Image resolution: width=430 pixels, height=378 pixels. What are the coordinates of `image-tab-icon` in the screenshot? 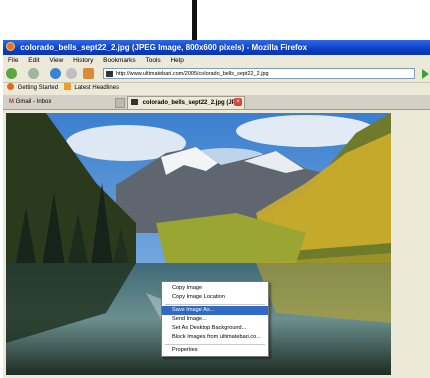 It's located at (134, 102).